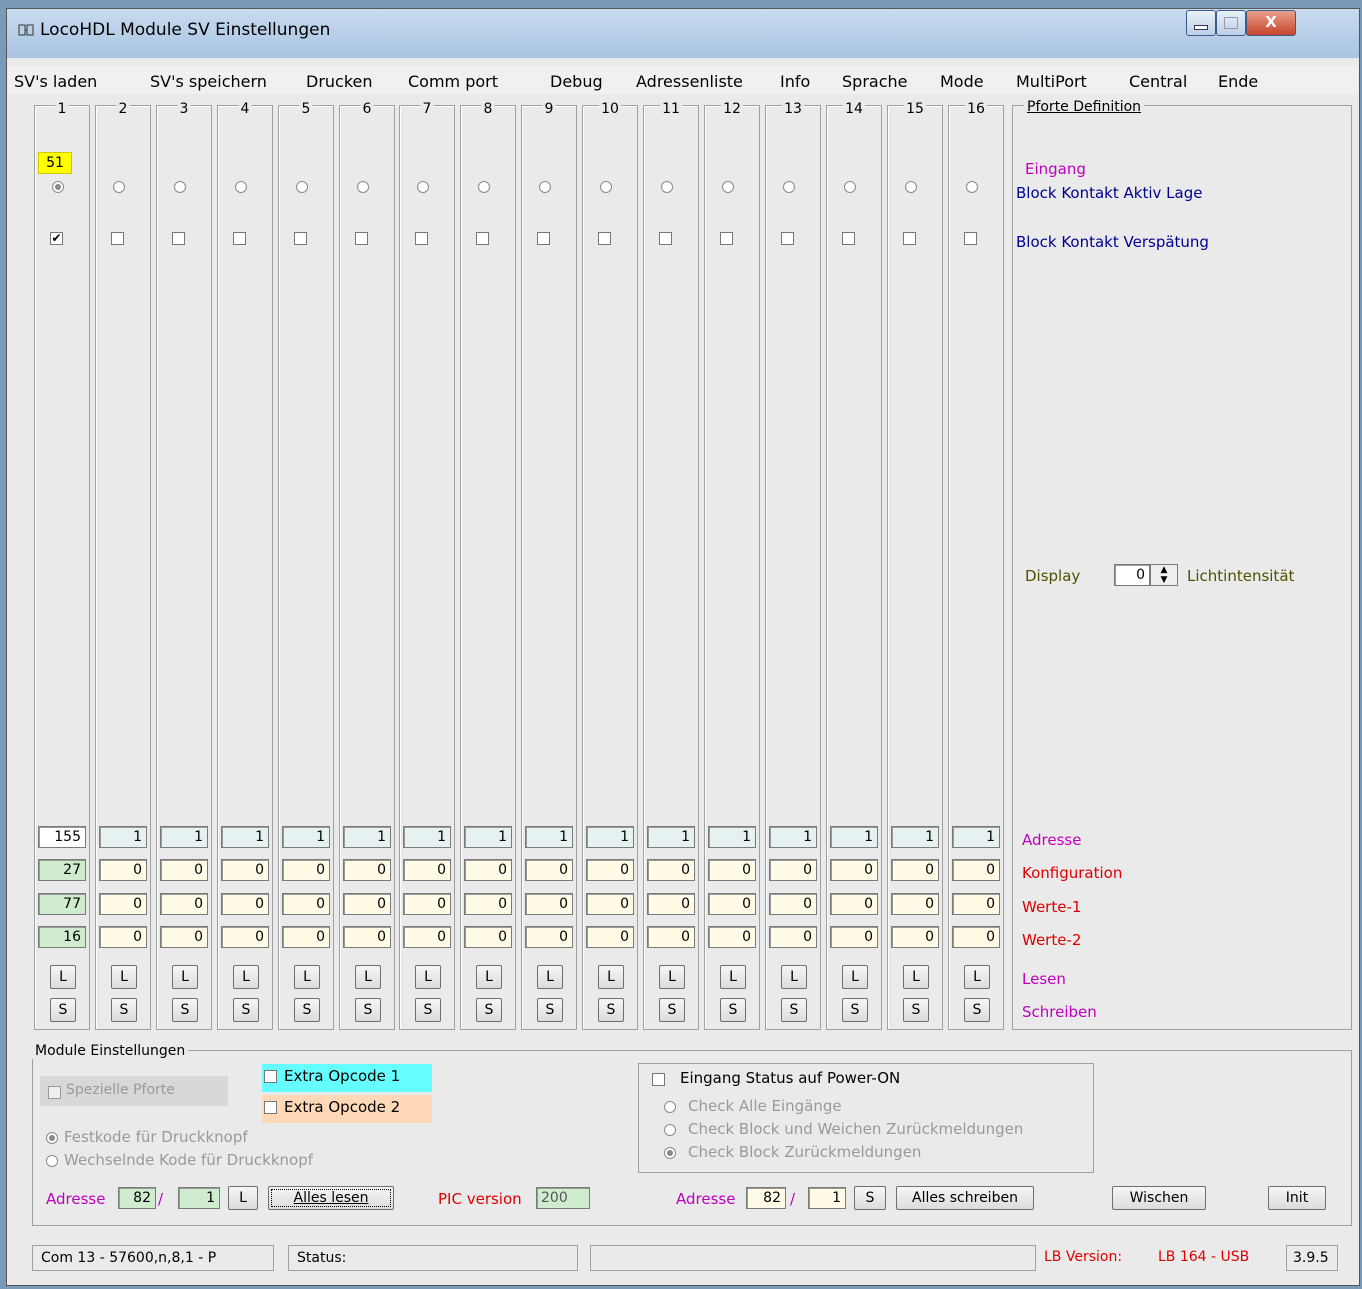  What do you see at coordinates (1051, 81) in the screenshot?
I see `menu-multiport: MultiPort` at bounding box center [1051, 81].